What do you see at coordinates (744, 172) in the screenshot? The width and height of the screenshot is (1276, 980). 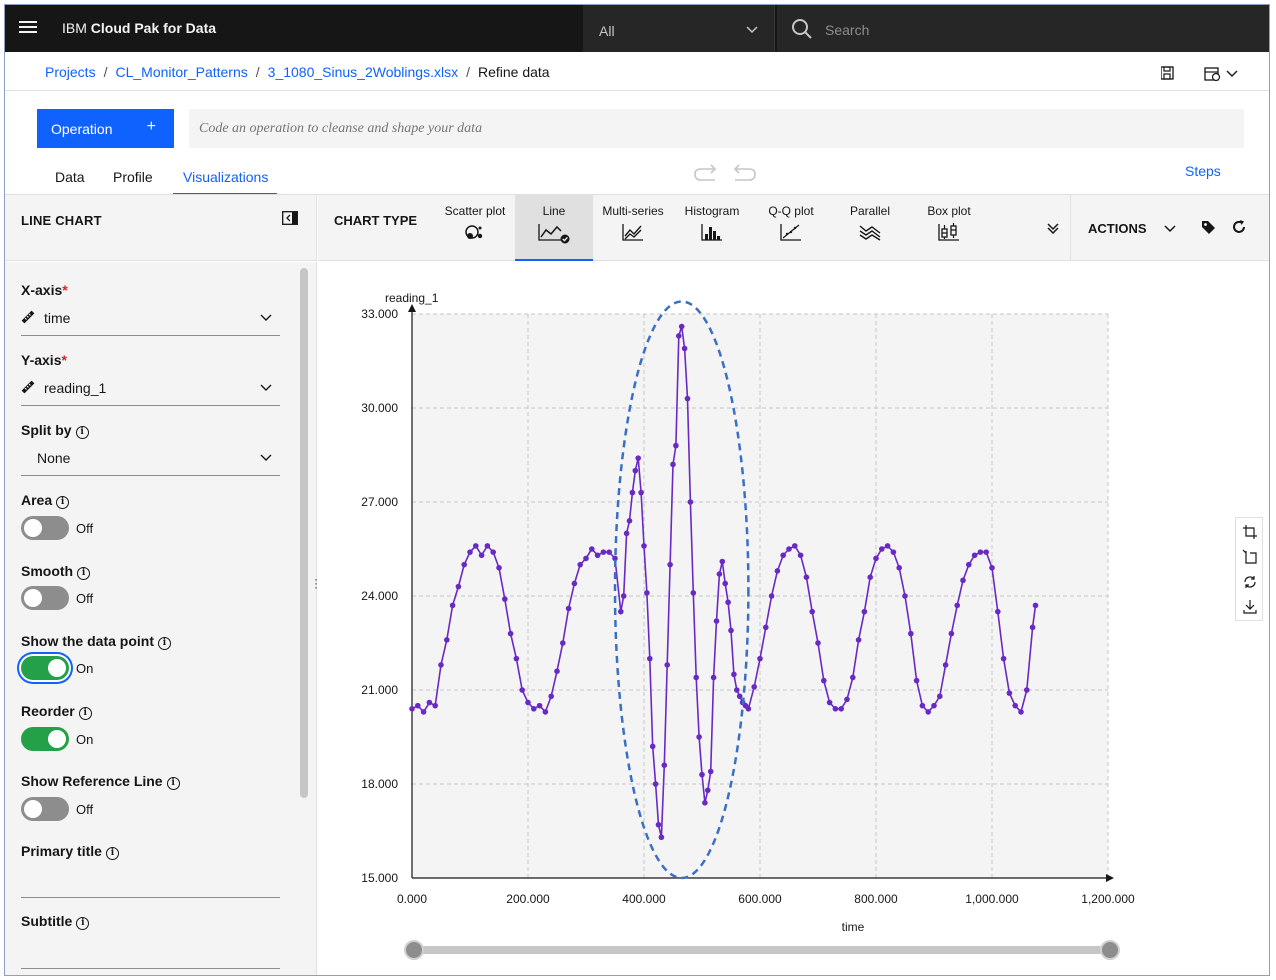 I see `redo-icon` at bounding box center [744, 172].